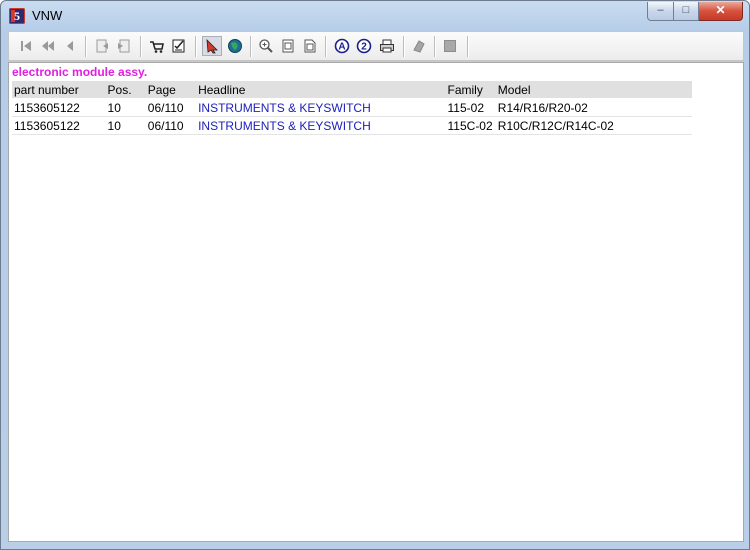  Describe the element at coordinates (470, 107) in the screenshot. I see `family-cell: 115-02` at that location.